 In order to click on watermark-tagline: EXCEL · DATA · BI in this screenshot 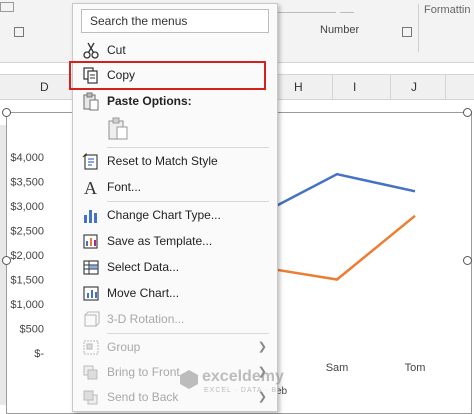, I will do `click(242, 390)`.